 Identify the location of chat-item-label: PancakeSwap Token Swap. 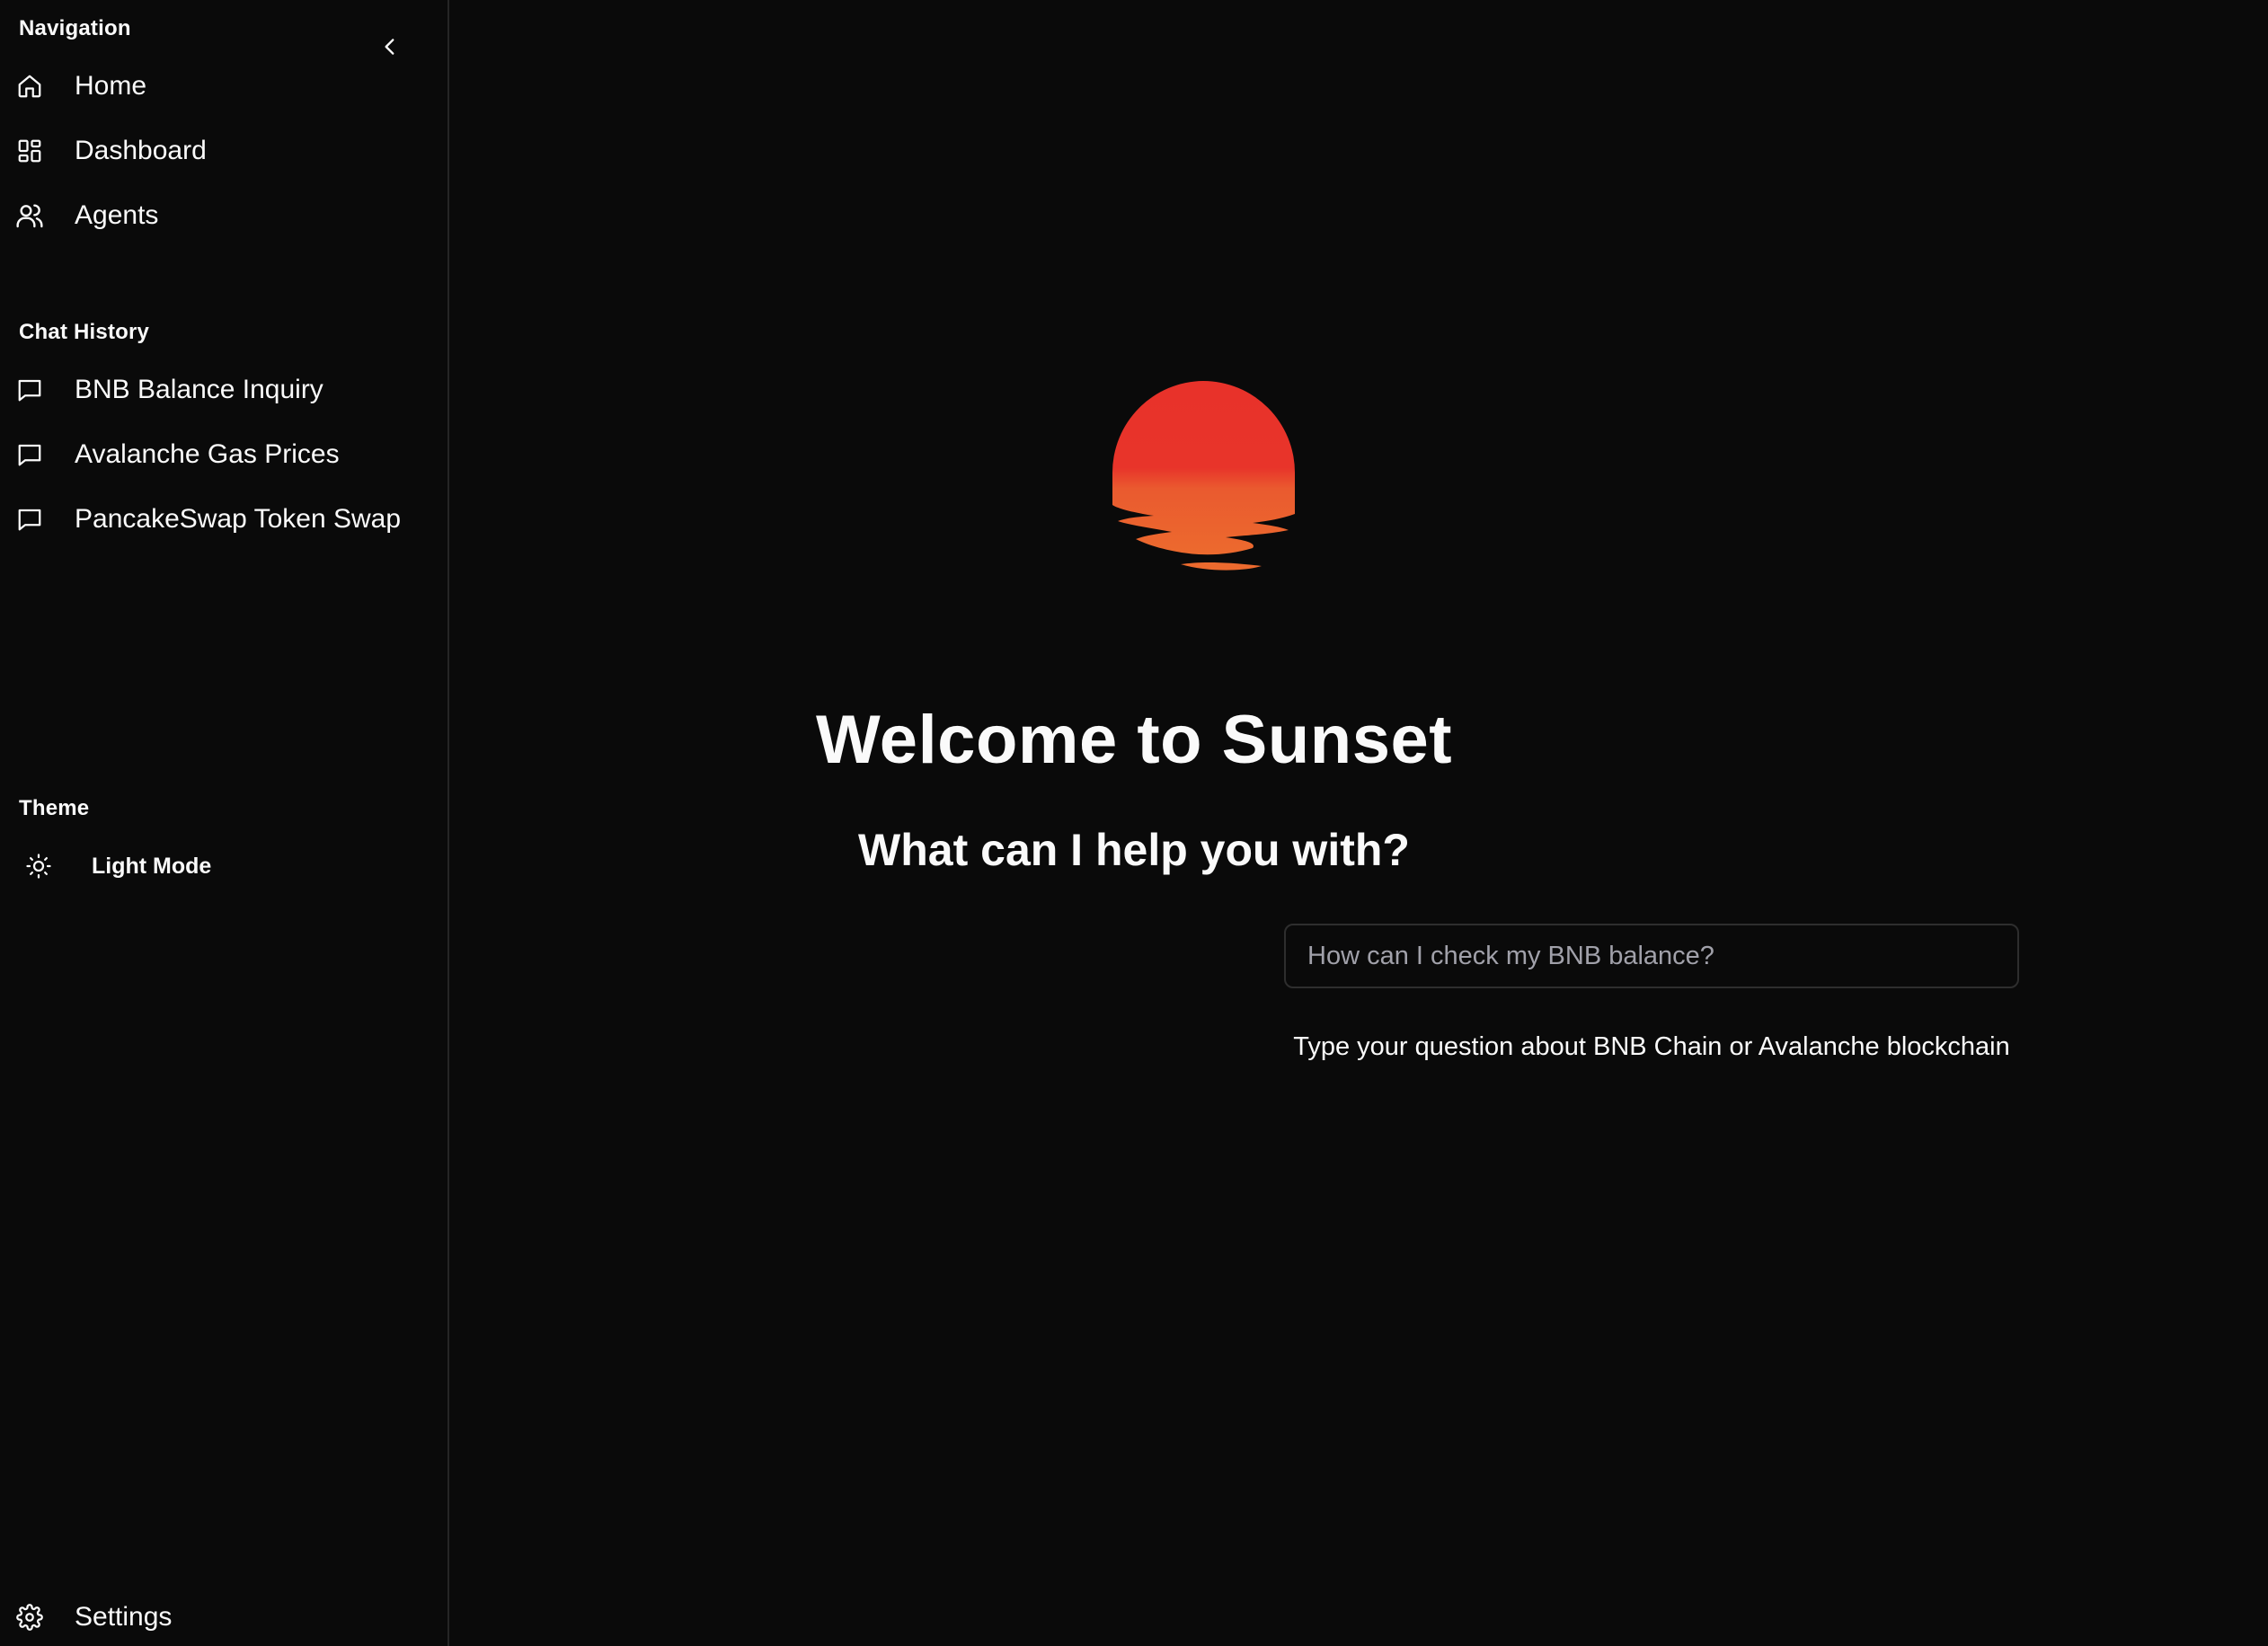
(239, 519).